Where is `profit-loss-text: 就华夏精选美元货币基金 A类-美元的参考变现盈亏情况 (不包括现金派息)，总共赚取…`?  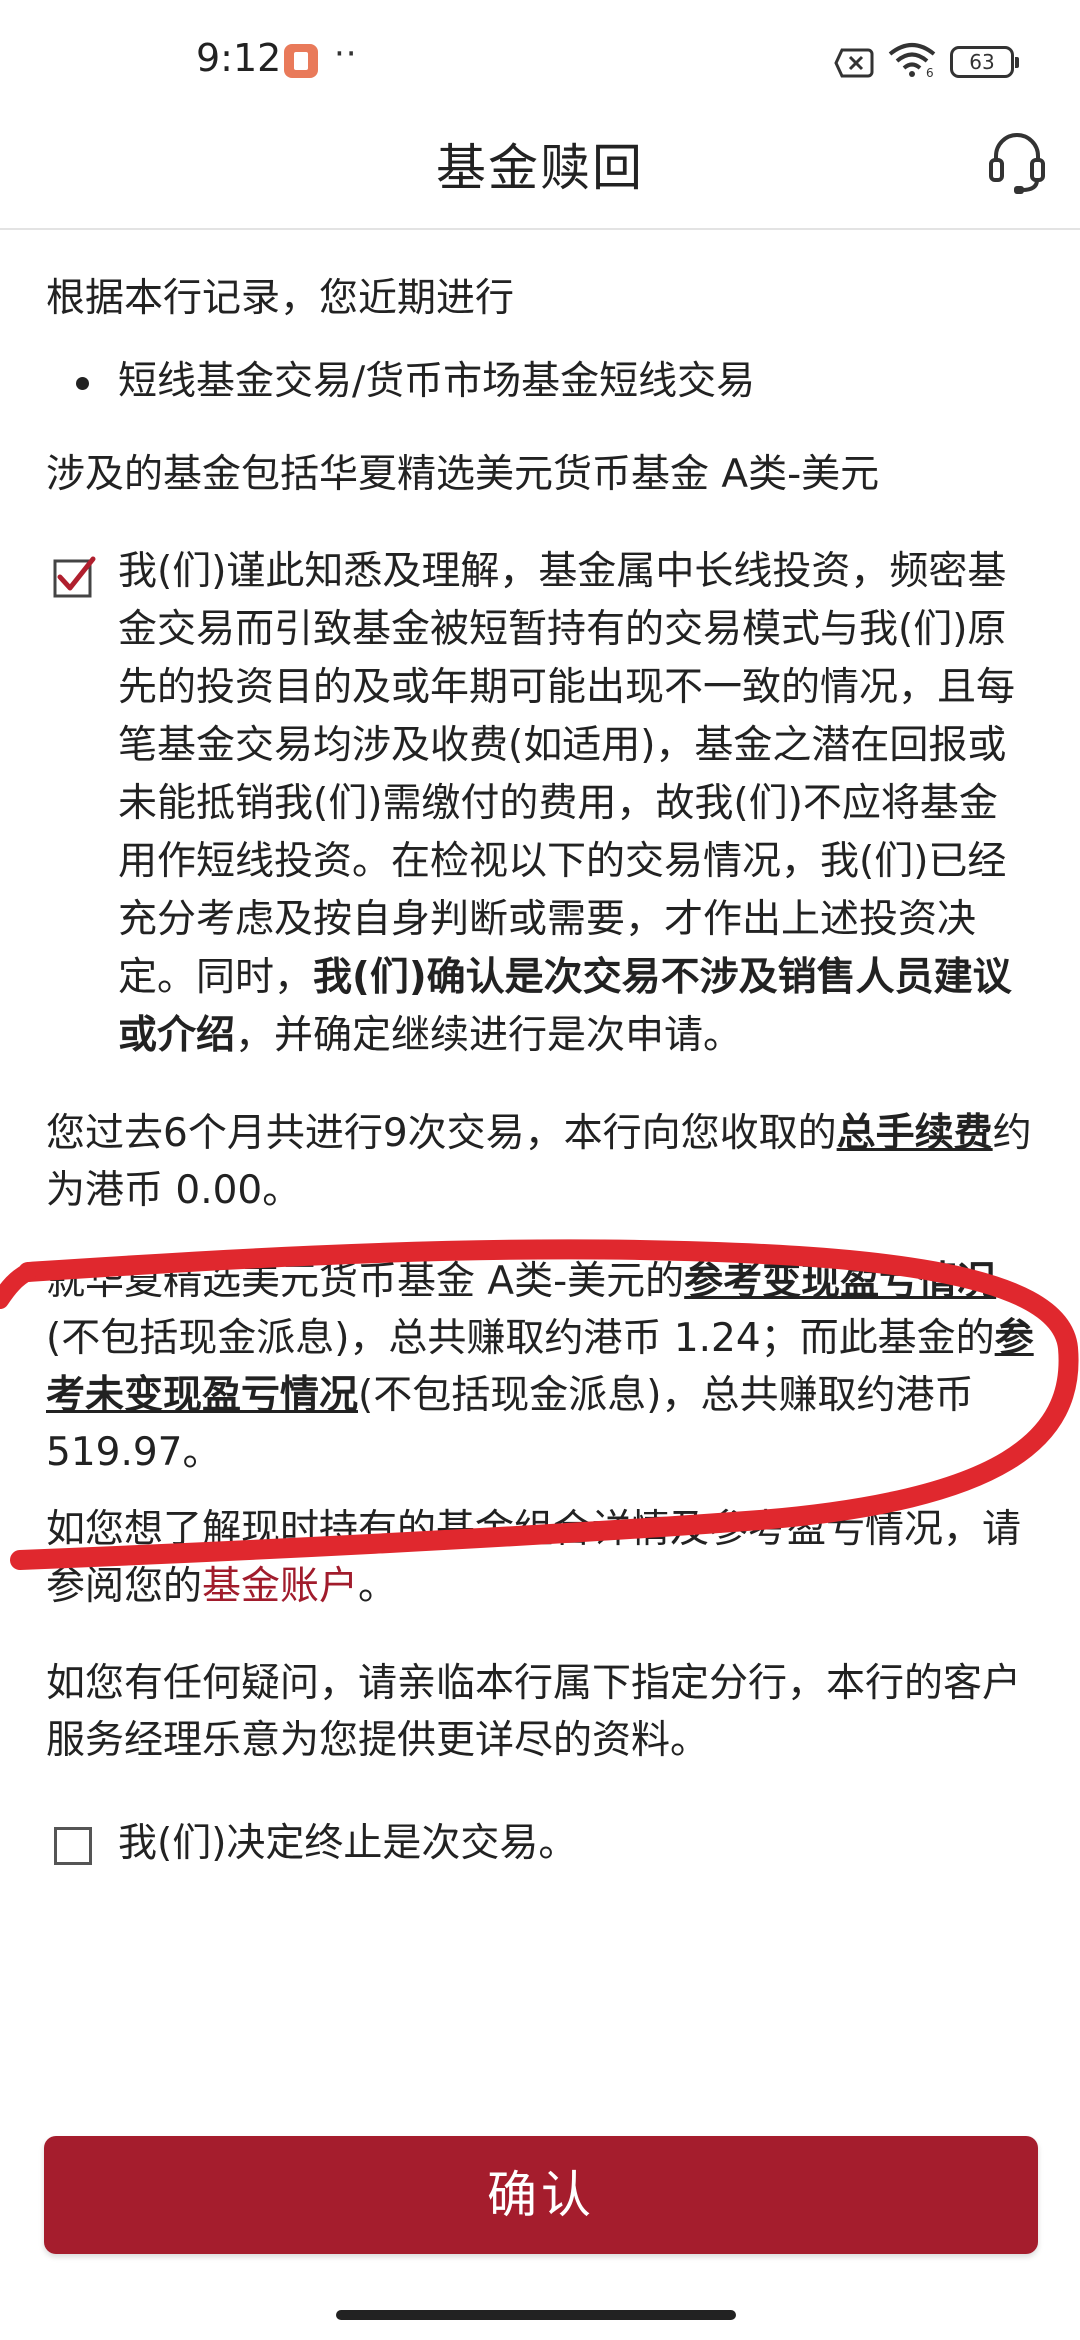 profit-loss-text: 就华夏精选美元货币基金 A类-美元的参考变现盈亏情况 (不包括现金派息)，总共赚取… is located at coordinates (540, 1367).